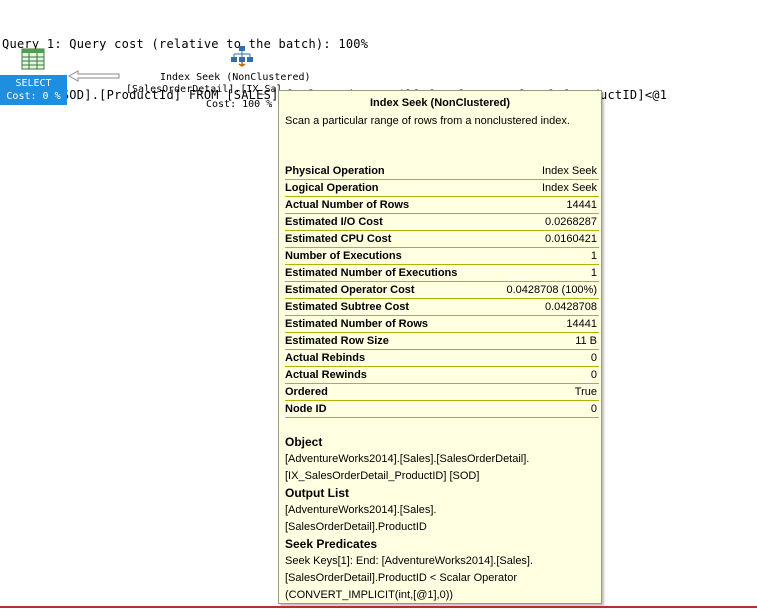 This screenshot has height=609, width=757. What do you see at coordinates (33, 75) in the screenshot?
I see `select-operator-node: SELECT Cost: 0 %` at bounding box center [33, 75].